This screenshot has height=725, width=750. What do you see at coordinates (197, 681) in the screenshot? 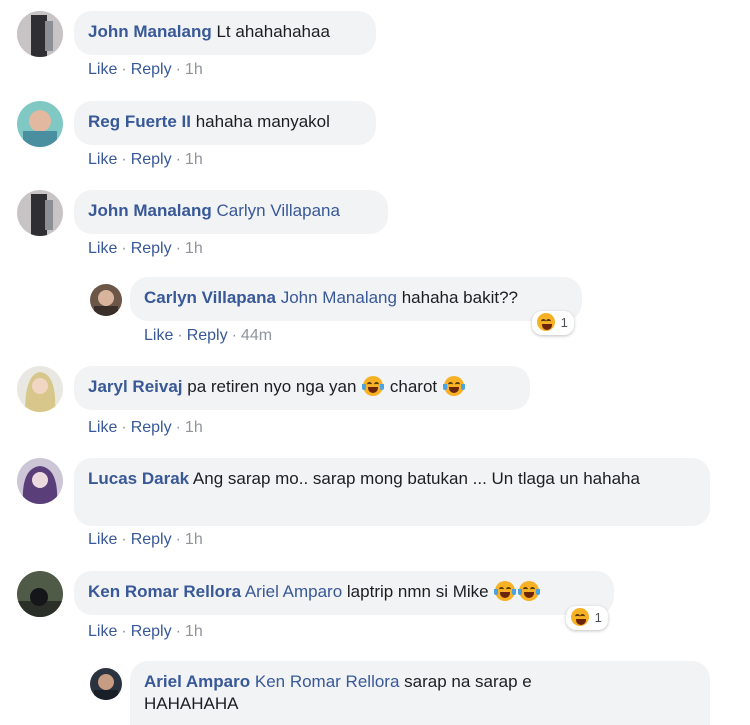
I see `comment-author: Ariel Amparo` at bounding box center [197, 681].